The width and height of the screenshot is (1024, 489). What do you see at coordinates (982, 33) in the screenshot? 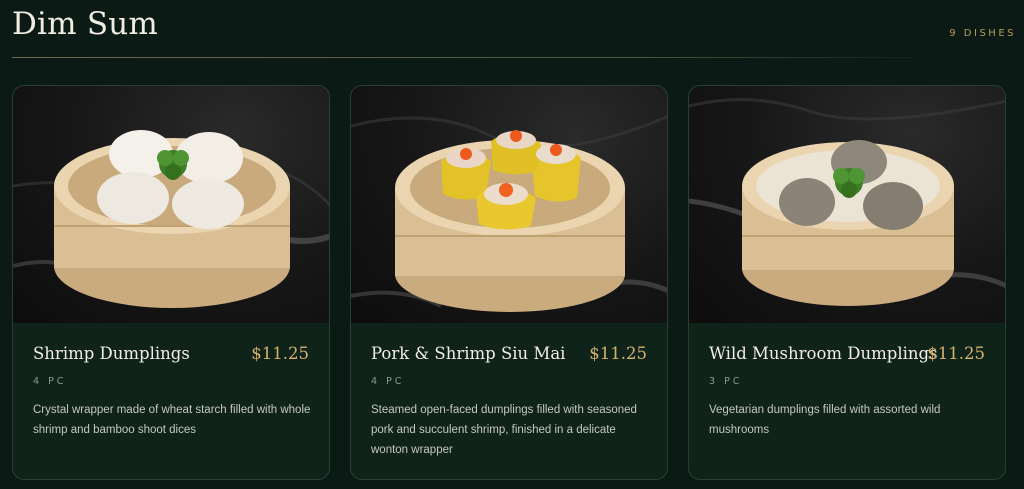
I see `dish-count: 9 DISHES` at bounding box center [982, 33].